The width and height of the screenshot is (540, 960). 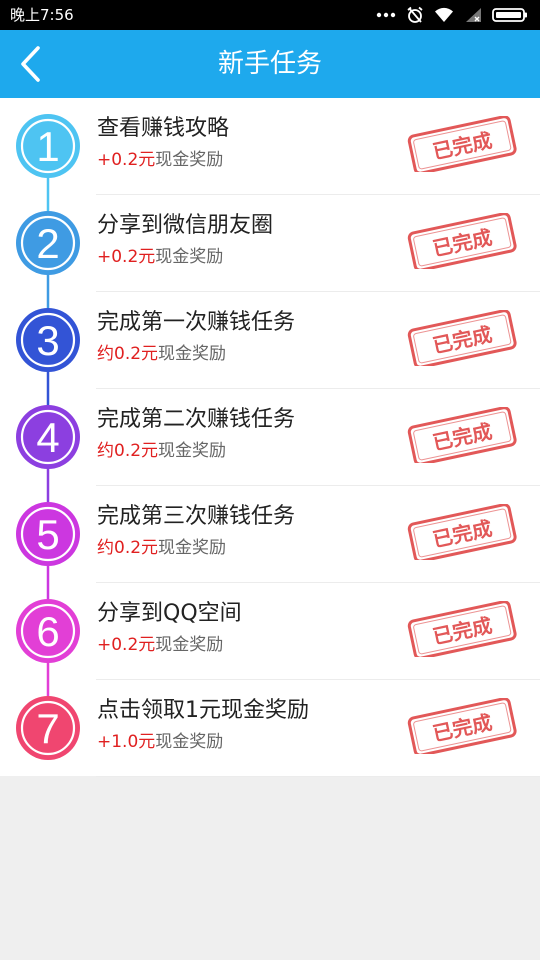 I want to click on step-number-badge: 2, so click(x=48, y=243).